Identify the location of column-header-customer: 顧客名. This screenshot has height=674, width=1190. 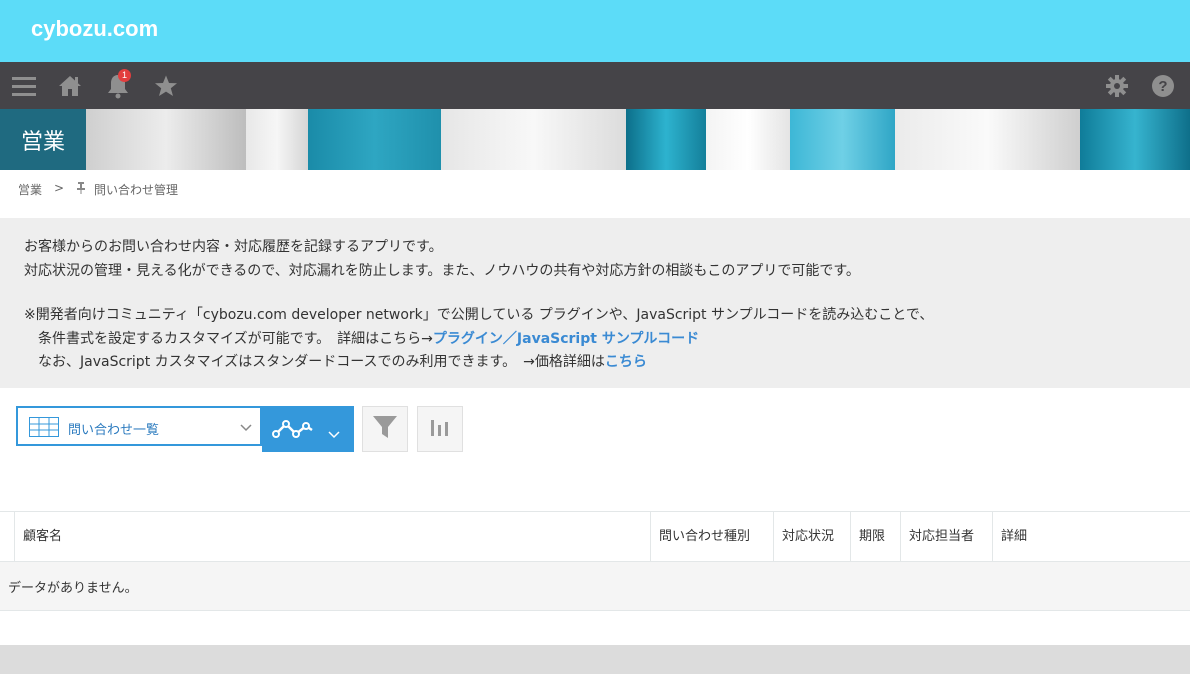
(332, 536).